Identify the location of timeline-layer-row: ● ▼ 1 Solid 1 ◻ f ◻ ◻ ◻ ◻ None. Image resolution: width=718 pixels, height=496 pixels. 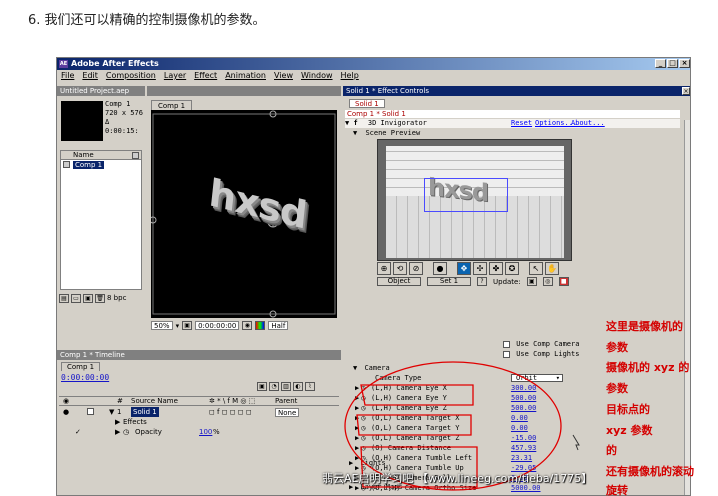
(199, 412).